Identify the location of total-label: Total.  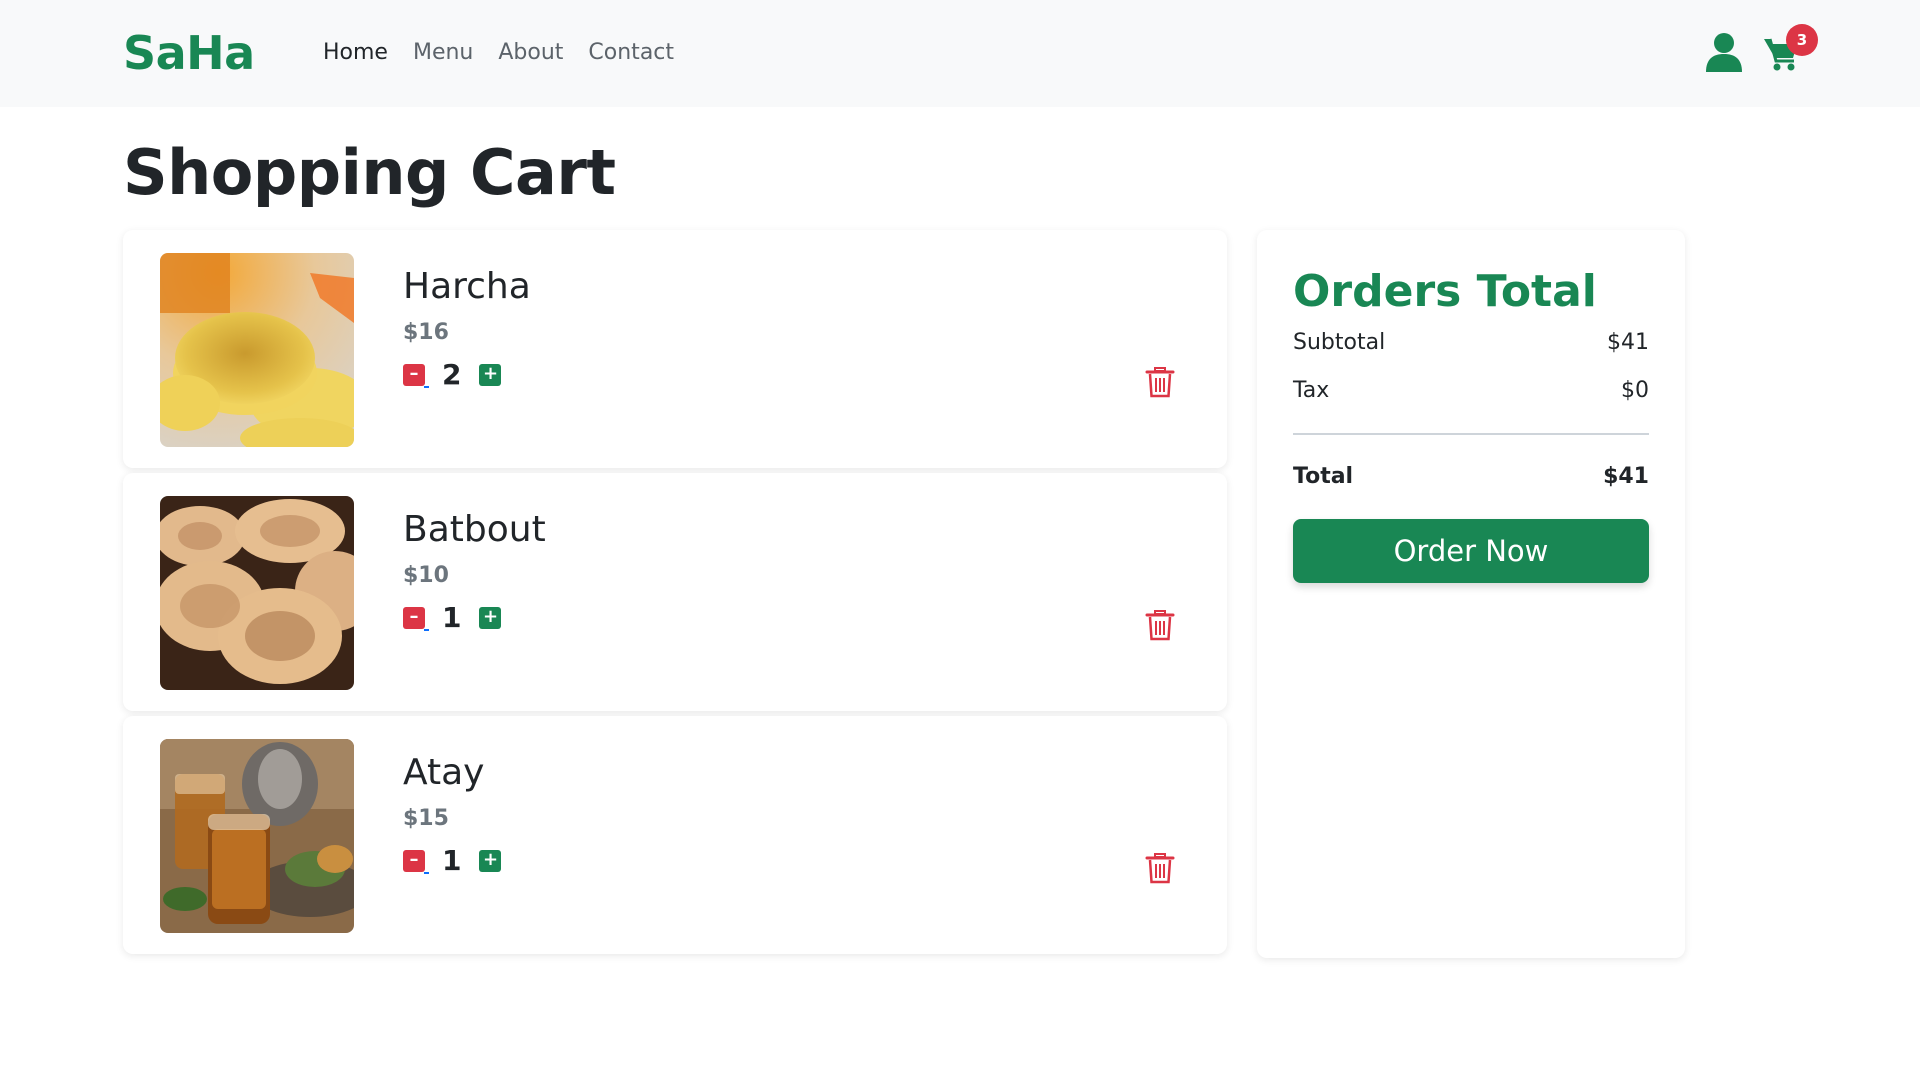
(1323, 476).